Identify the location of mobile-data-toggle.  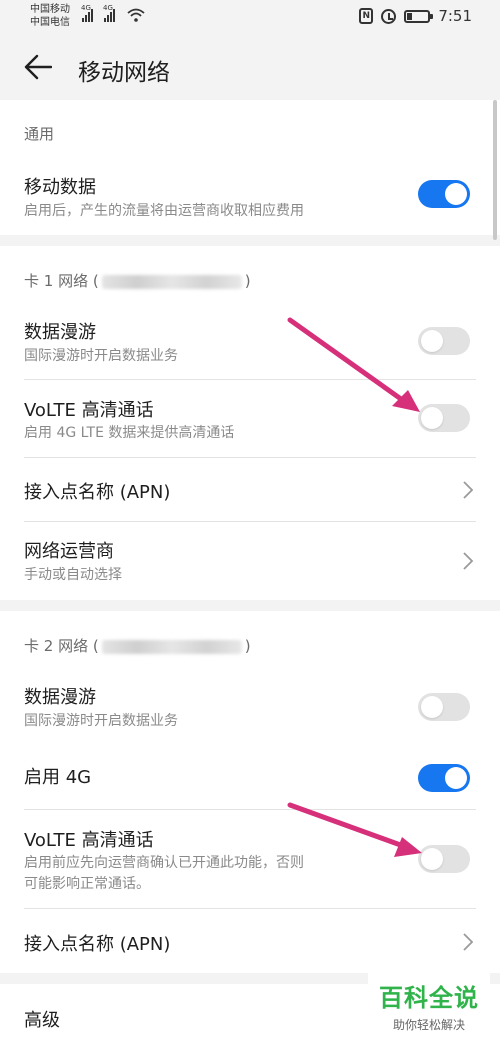
(444, 194).